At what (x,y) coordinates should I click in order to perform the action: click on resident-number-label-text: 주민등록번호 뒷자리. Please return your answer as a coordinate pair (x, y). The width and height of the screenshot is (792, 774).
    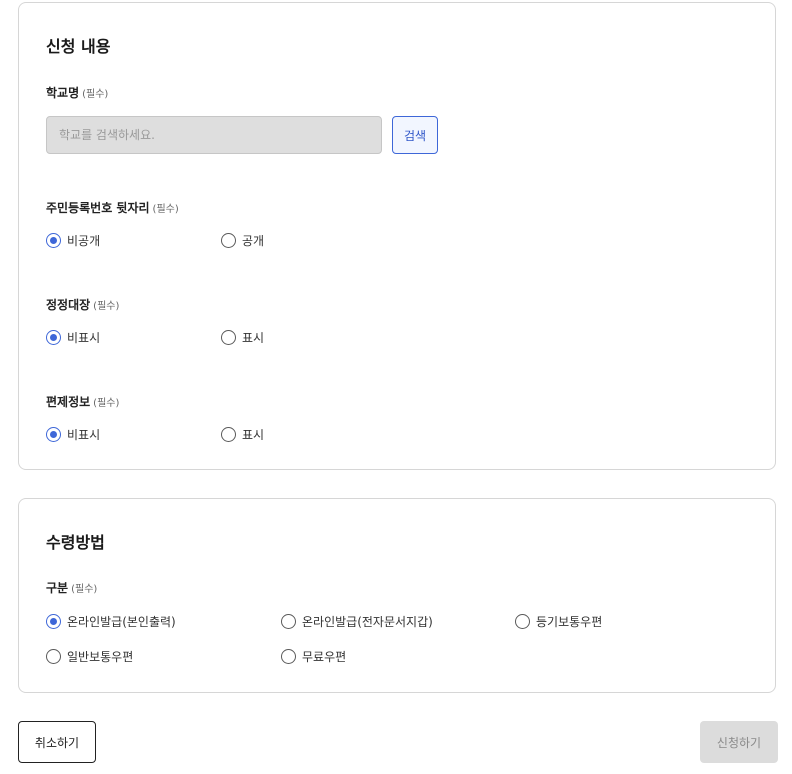
    Looking at the image, I should click on (98, 208).